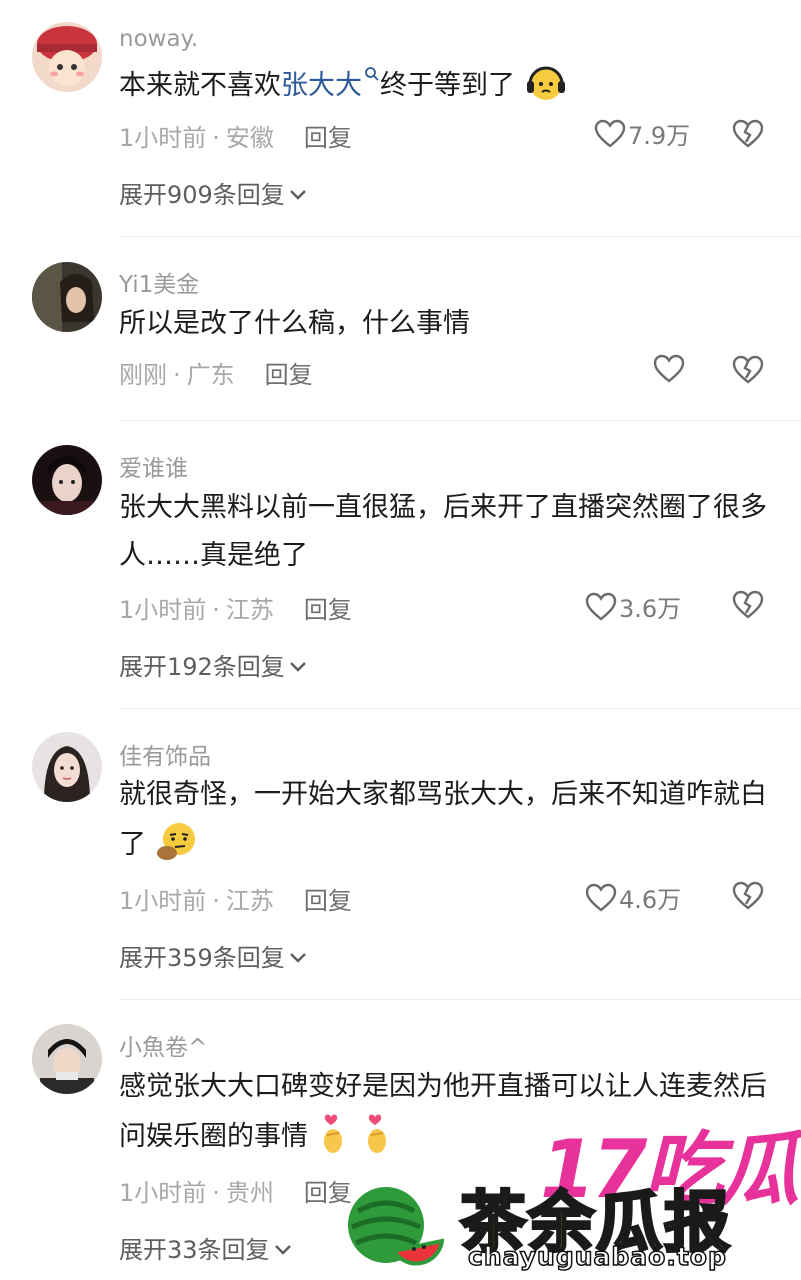 This screenshot has width=801, height=1280. I want to click on expand-replies: 展开359条回复, so click(213, 955).